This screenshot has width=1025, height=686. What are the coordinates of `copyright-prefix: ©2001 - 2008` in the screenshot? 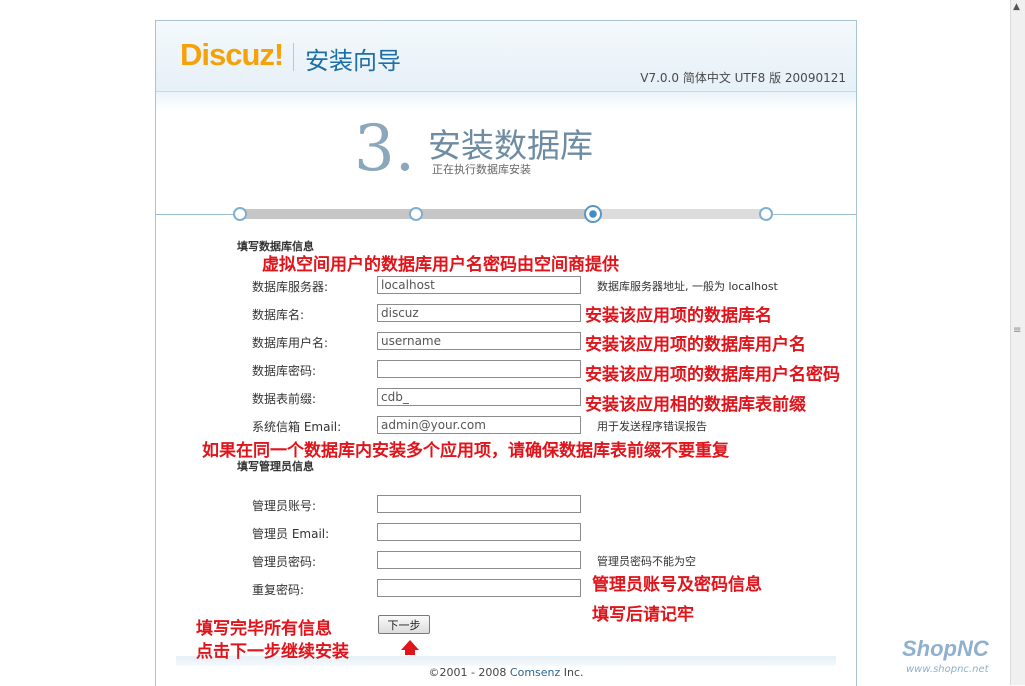 It's located at (469, 672).